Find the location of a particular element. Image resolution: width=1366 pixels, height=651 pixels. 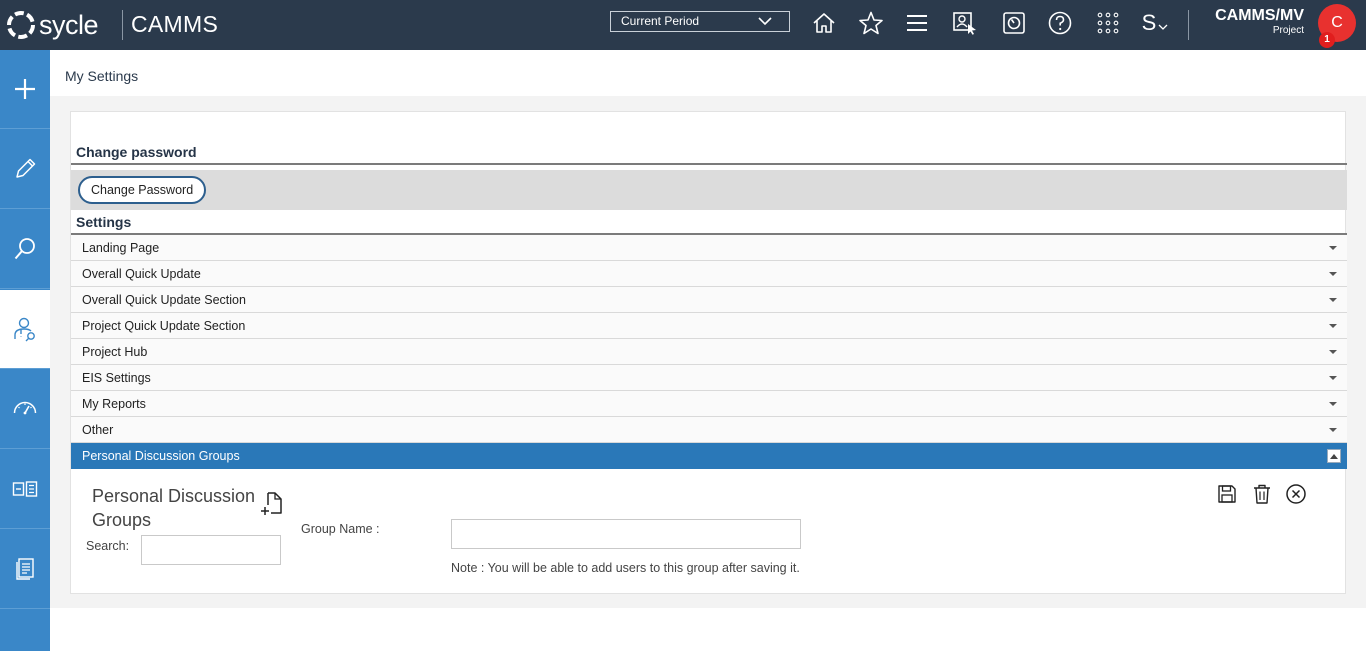

delete-icon is located at coordinates (1262, 494).